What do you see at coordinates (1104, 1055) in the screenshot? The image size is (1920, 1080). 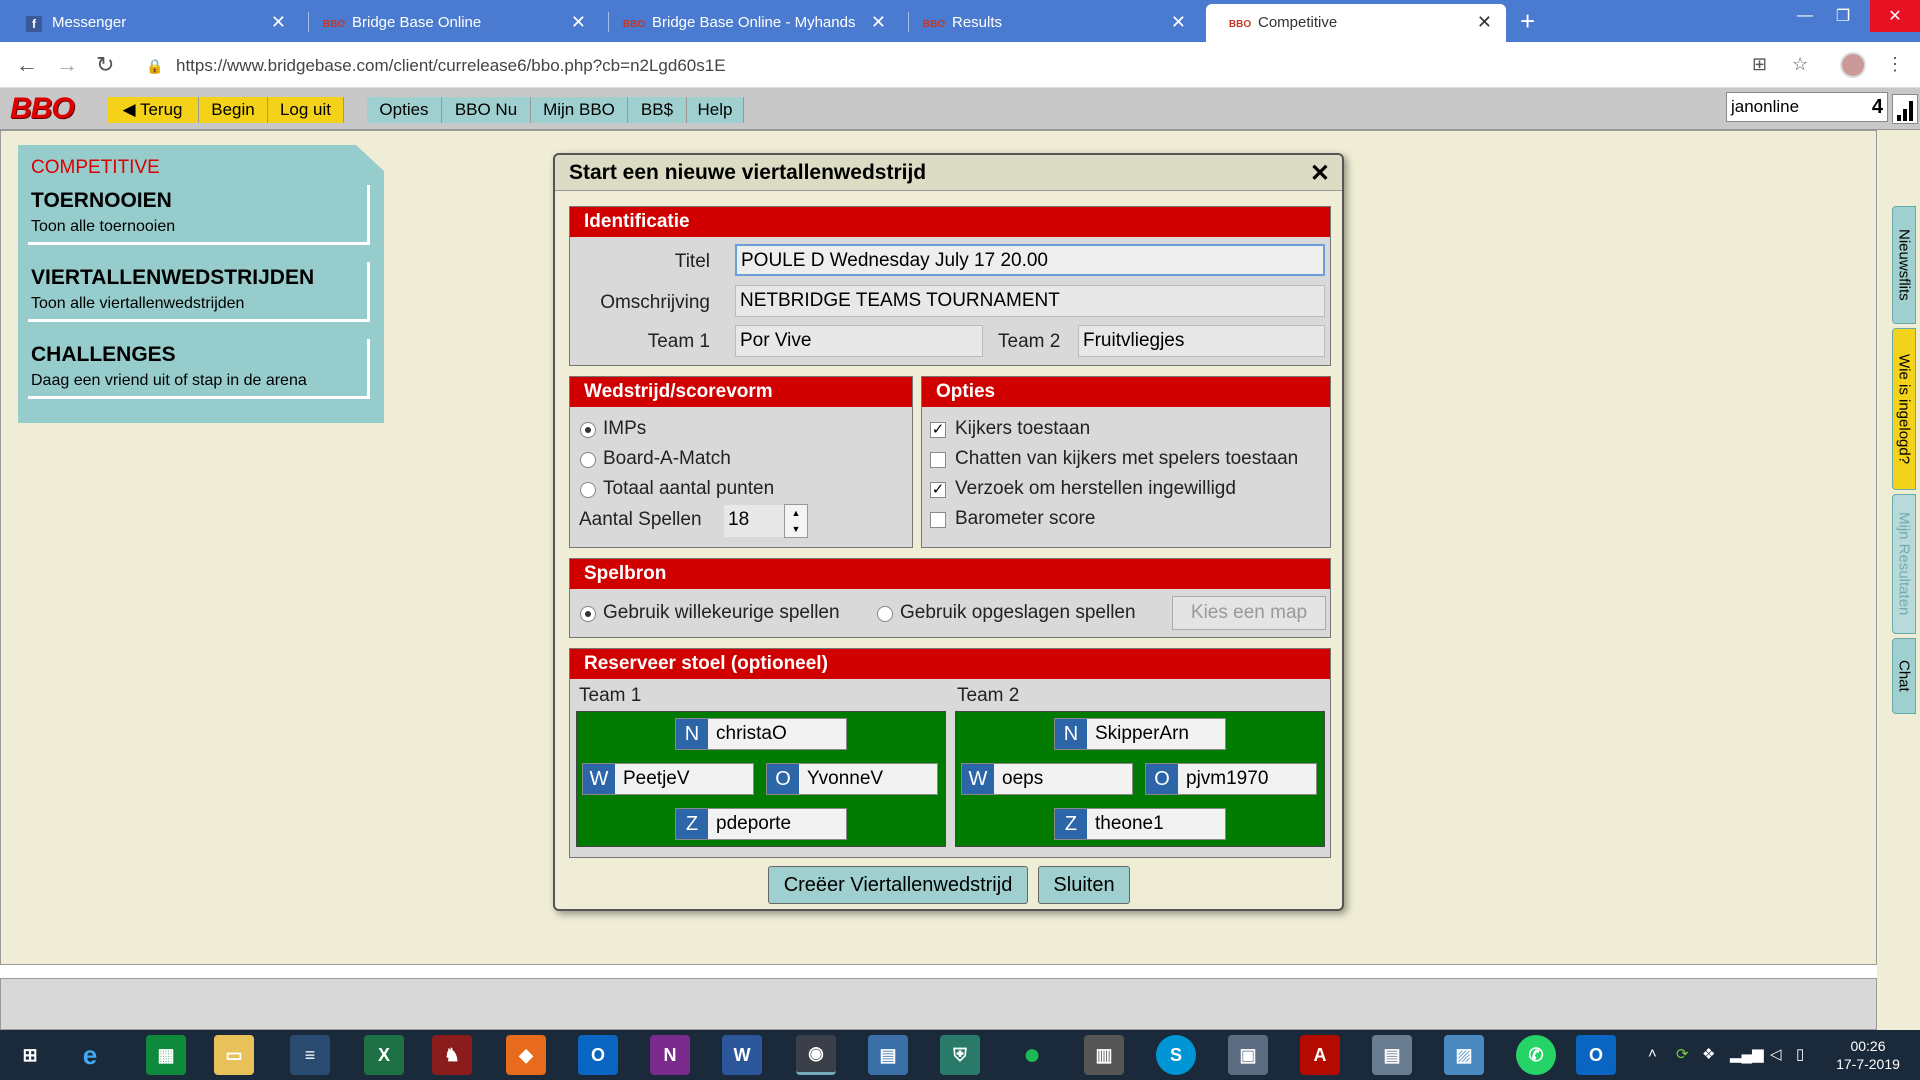 I see `printer-ink-icon: ▥` at bounding box center [1104, 1055].